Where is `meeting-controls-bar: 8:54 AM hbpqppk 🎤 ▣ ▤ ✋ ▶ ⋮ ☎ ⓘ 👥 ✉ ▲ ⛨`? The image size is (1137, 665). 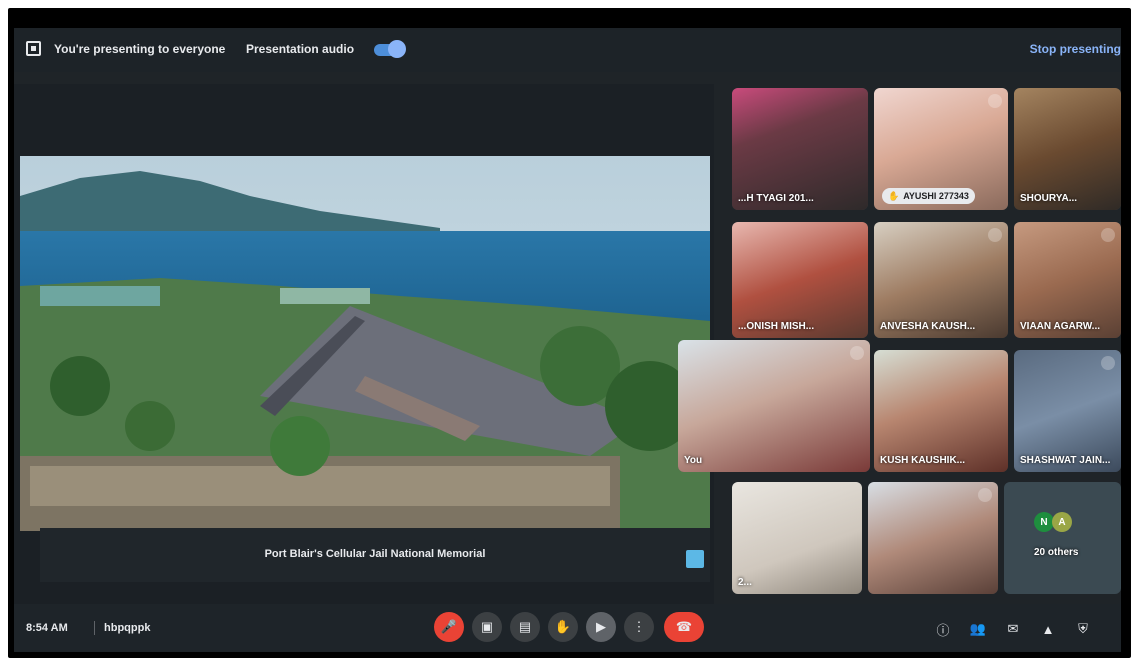 meeting-controls-bar: 8:54 AM hbpqppk 🎤 ▣ ▤ ✋ ▶ ⋮ ☎ ⓘ 👥 ✉ ▲ ⛨ is located at coordinates (567, 628).